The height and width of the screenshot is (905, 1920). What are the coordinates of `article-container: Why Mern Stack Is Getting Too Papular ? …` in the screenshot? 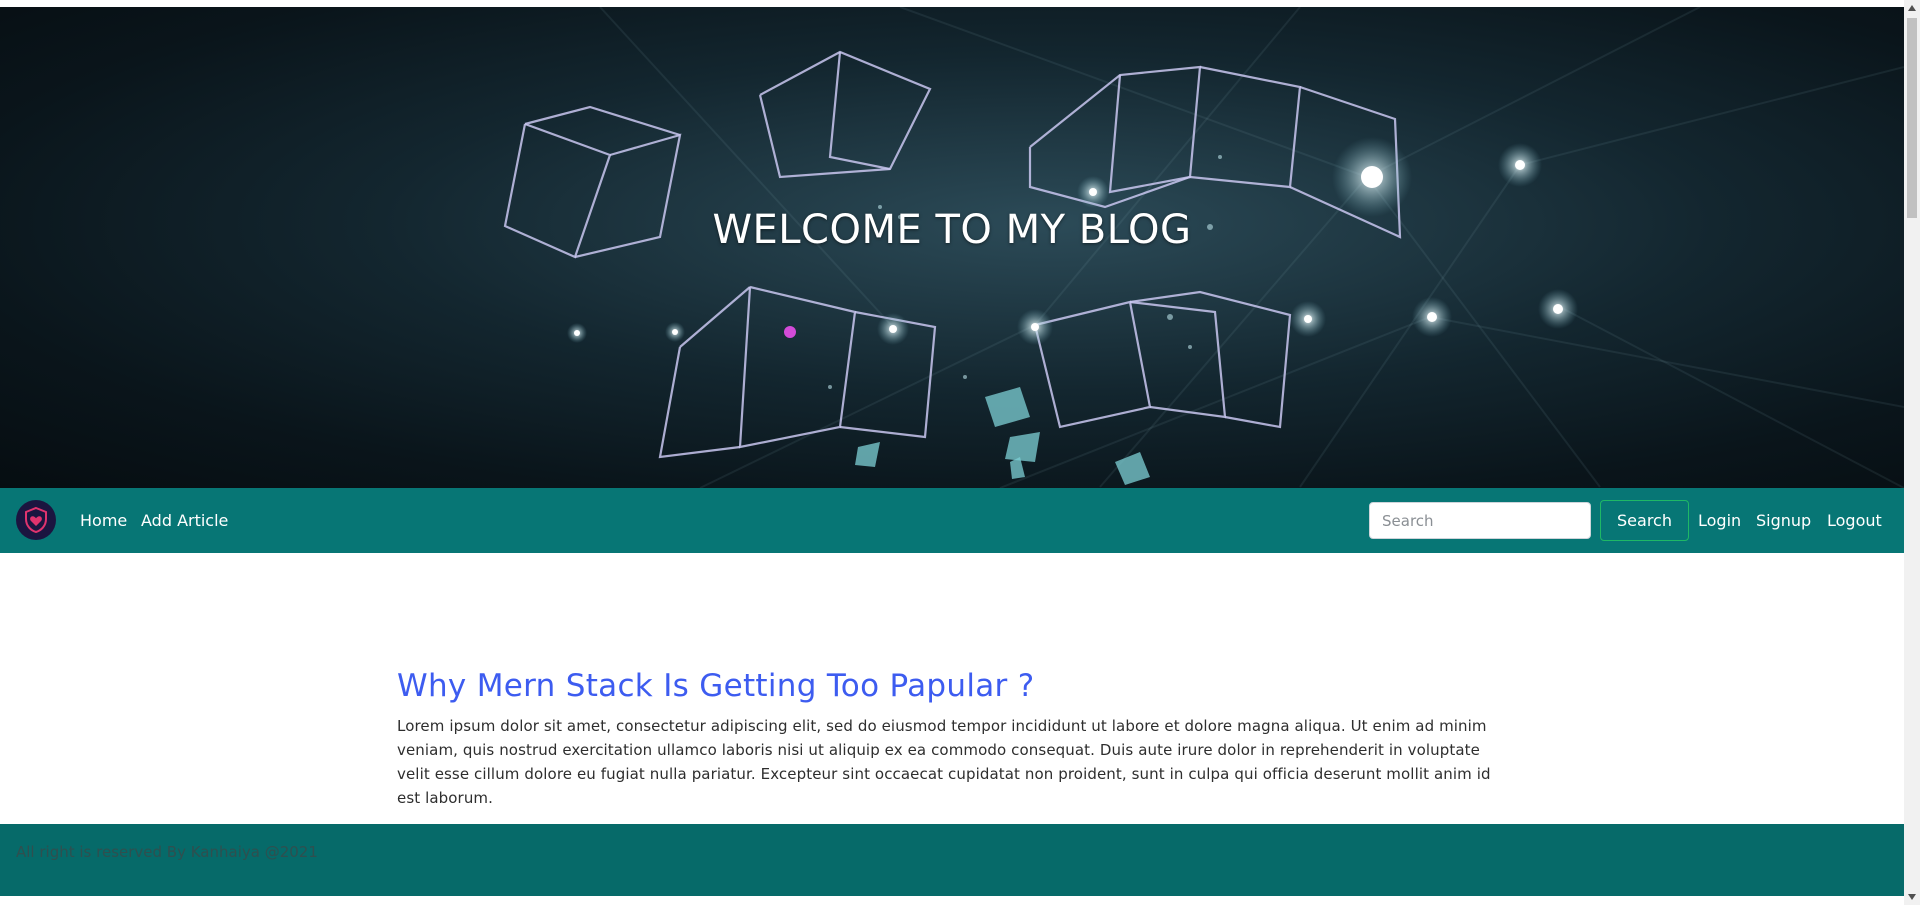 It's located at (952, 737).